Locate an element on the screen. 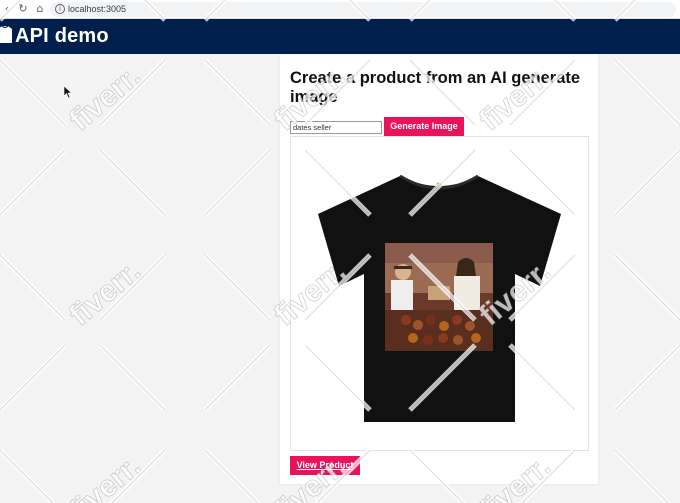 This screenshot has height=503, width=680. browser-toolbar: ‹ ↻ ⌂ i localhost:3005 is located at coordinates (340, 9).